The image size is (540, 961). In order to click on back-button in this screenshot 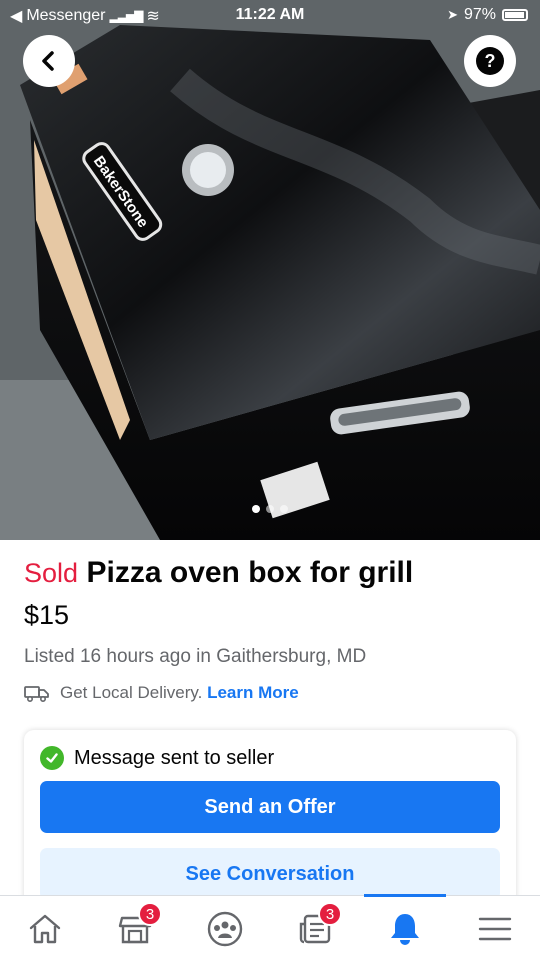, I will do `click(49, 61)`.